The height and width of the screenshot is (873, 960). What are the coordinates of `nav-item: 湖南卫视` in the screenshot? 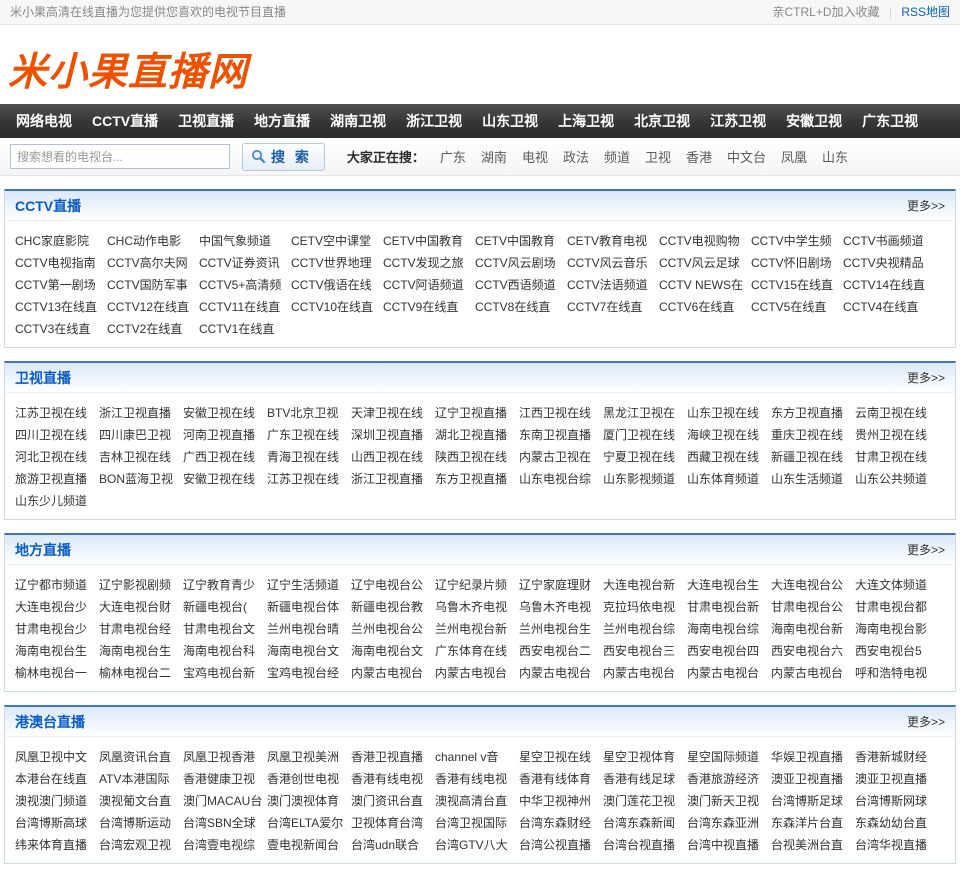 It's located at (358, 121).